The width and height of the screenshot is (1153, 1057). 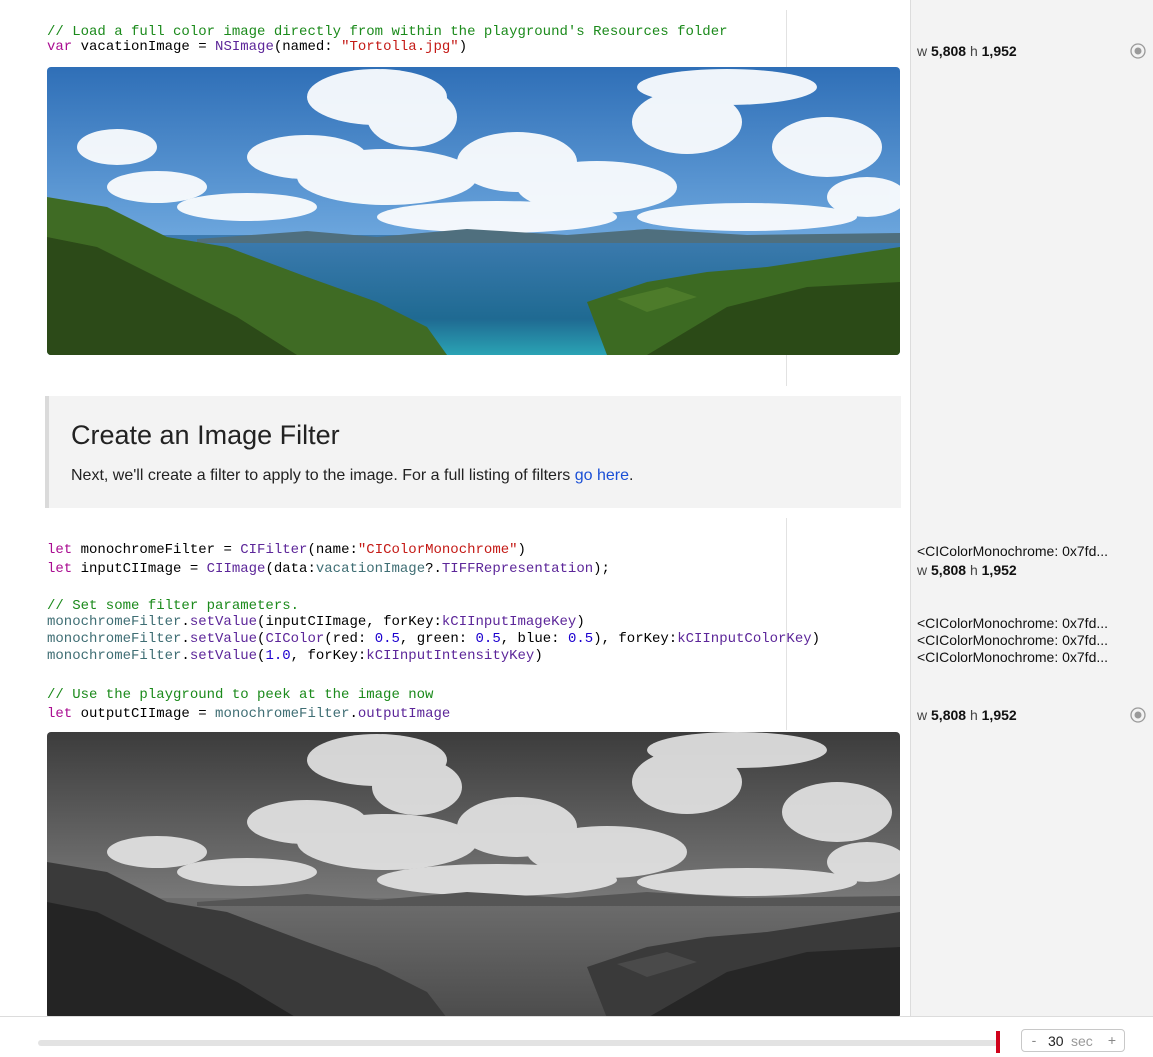 What do you see at coordinates (278, 656) in the screenshot?
I see `number: 1.0` at bounding box center [278, 656].